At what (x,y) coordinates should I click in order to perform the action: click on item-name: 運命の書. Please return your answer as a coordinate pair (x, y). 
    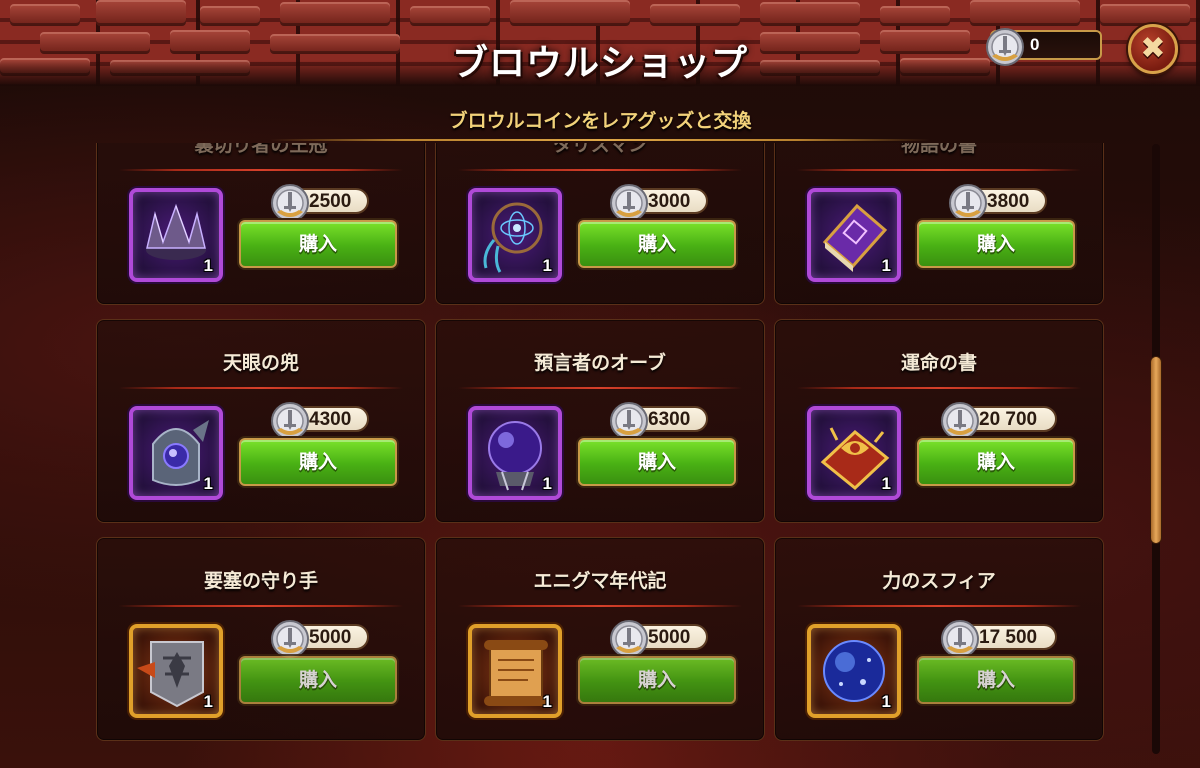
    Looking at the image, I should click on (938, 363).